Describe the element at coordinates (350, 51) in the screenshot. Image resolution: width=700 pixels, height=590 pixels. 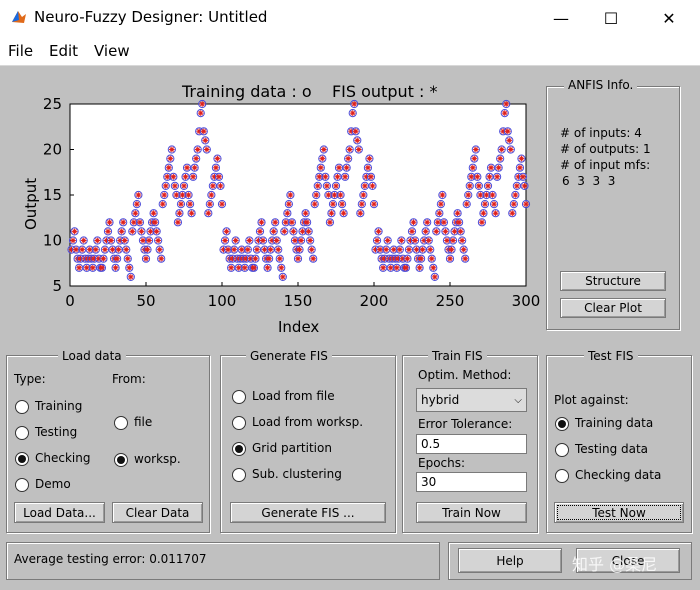
I see `menu-bar: File Edit View` at that location.